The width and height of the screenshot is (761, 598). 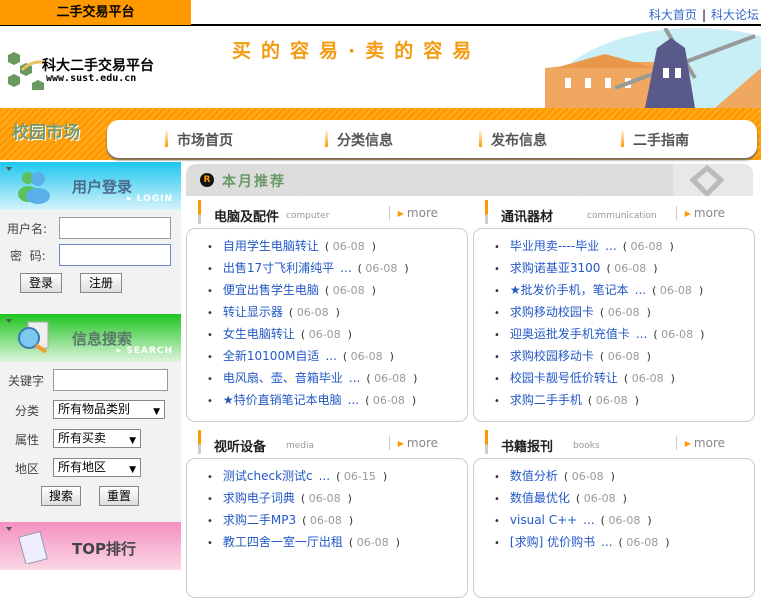 I want to click on category-label: 分类, so click(x=27, y=411).